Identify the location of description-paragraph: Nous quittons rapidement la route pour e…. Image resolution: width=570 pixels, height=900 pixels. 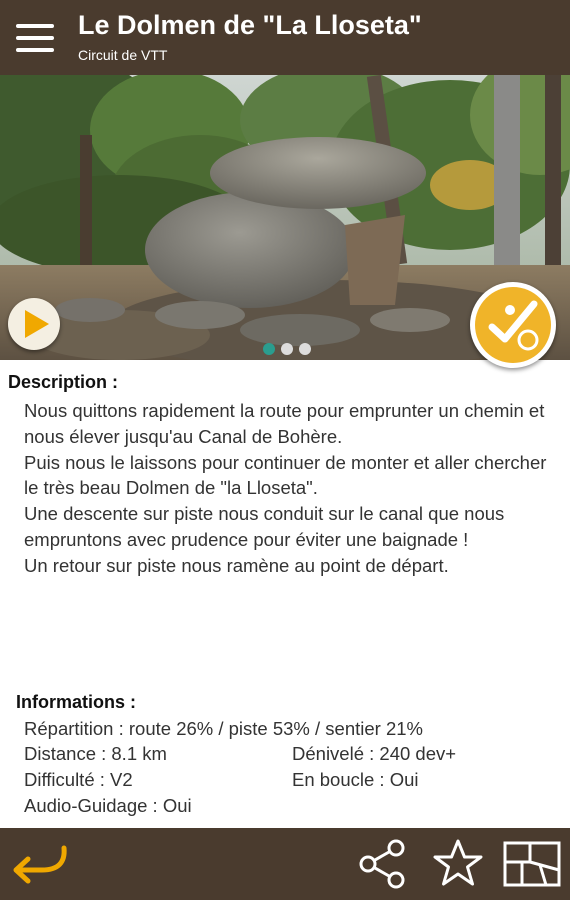
(284, 423).